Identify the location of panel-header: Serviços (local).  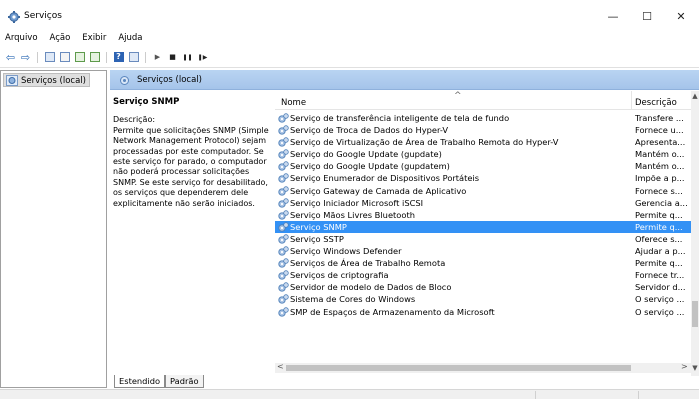
(404, 80).